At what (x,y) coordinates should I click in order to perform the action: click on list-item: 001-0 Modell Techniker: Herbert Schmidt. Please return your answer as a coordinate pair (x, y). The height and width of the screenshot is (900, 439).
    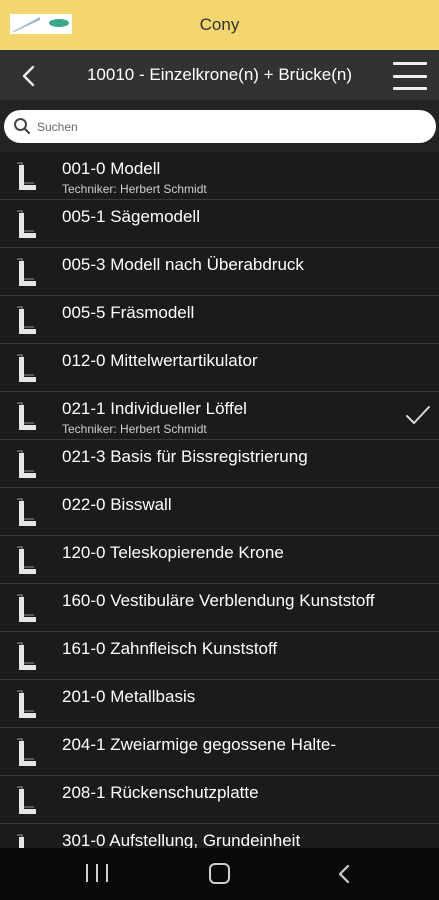
    Looking at the image, I should click on (219, 176).